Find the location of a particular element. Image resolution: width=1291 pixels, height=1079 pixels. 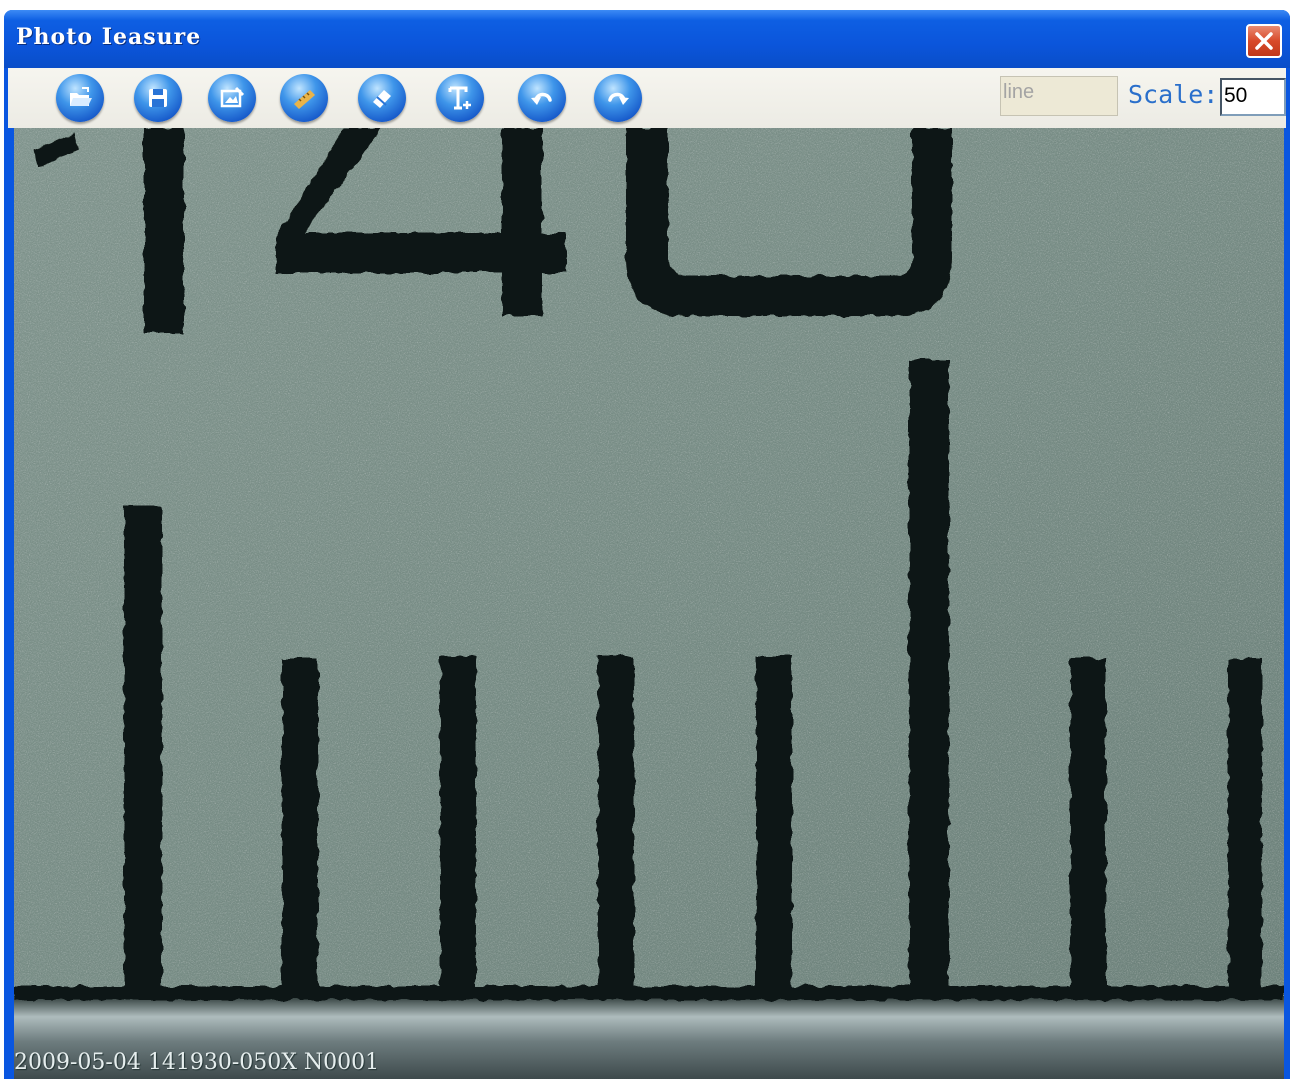

save-icon is located at coordinates (158, 98).